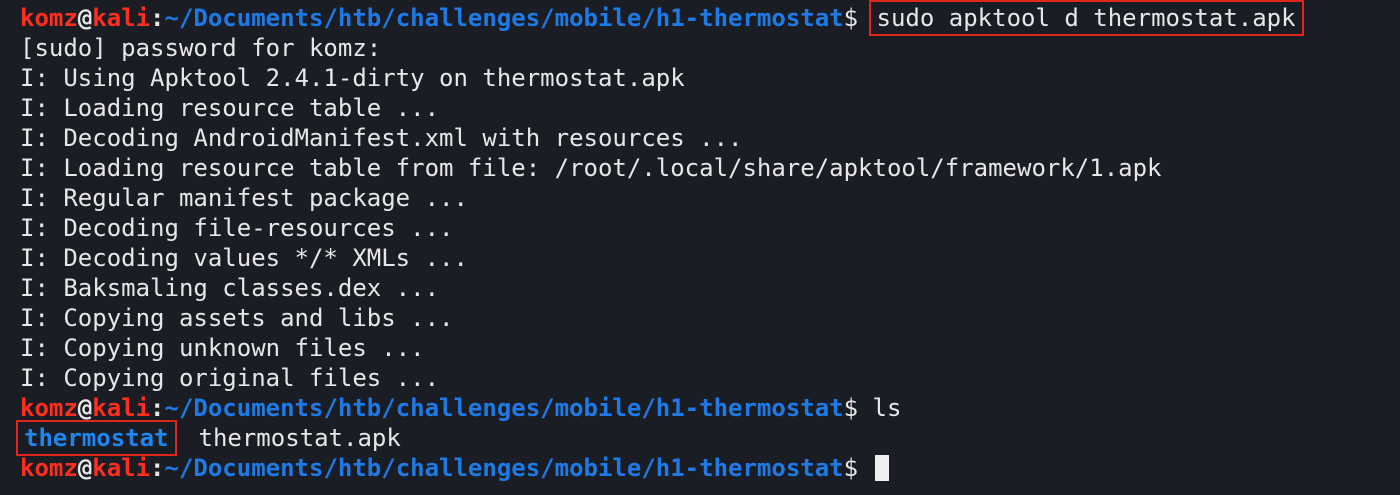 This screenshot has width=1400, height=495. I want to click on thermostat-apk-file: thermostat.apk, so click(299, 438).